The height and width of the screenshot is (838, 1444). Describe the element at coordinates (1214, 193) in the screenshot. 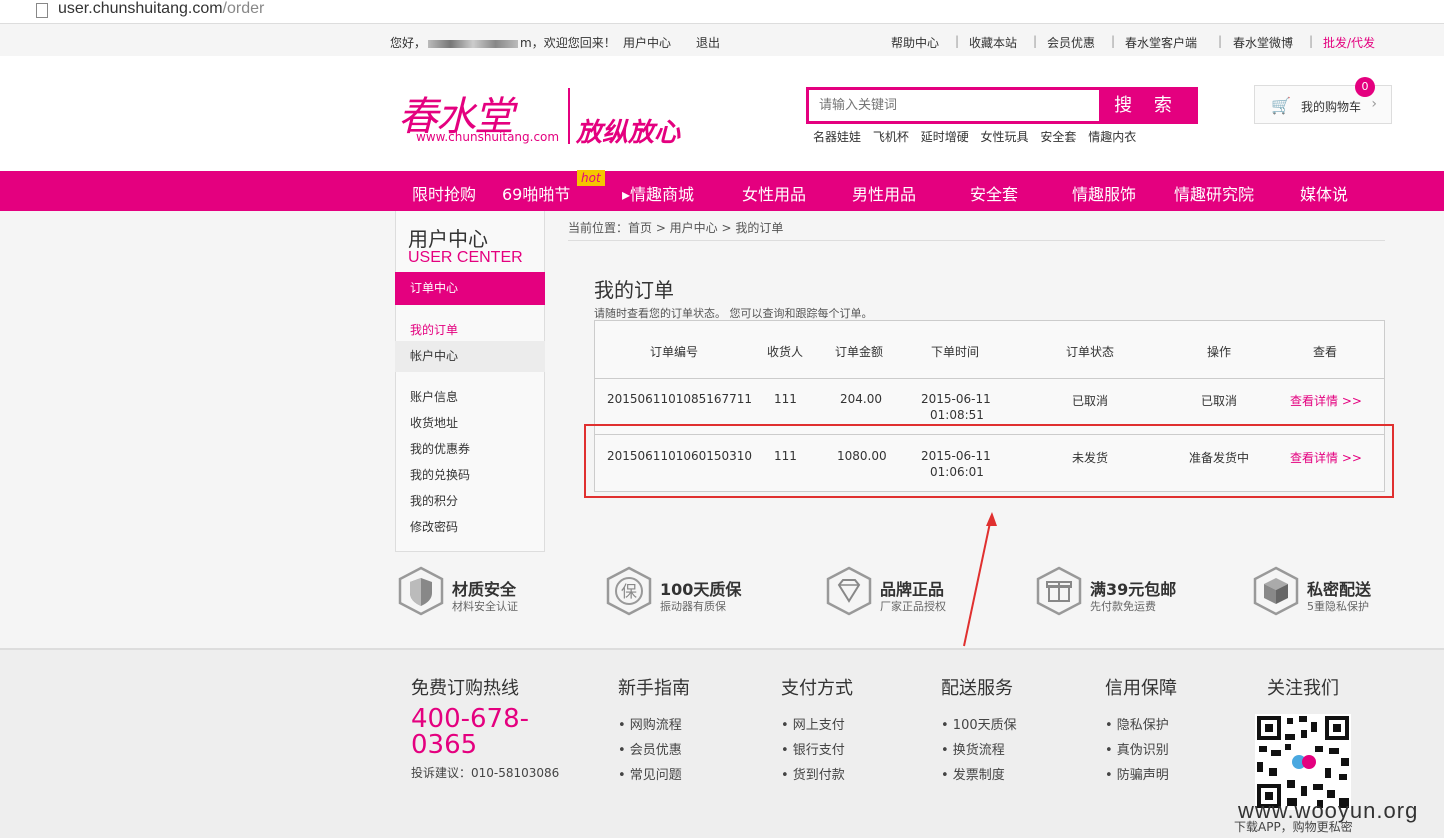

I see `nav-research: 情趣研究院` at that location.